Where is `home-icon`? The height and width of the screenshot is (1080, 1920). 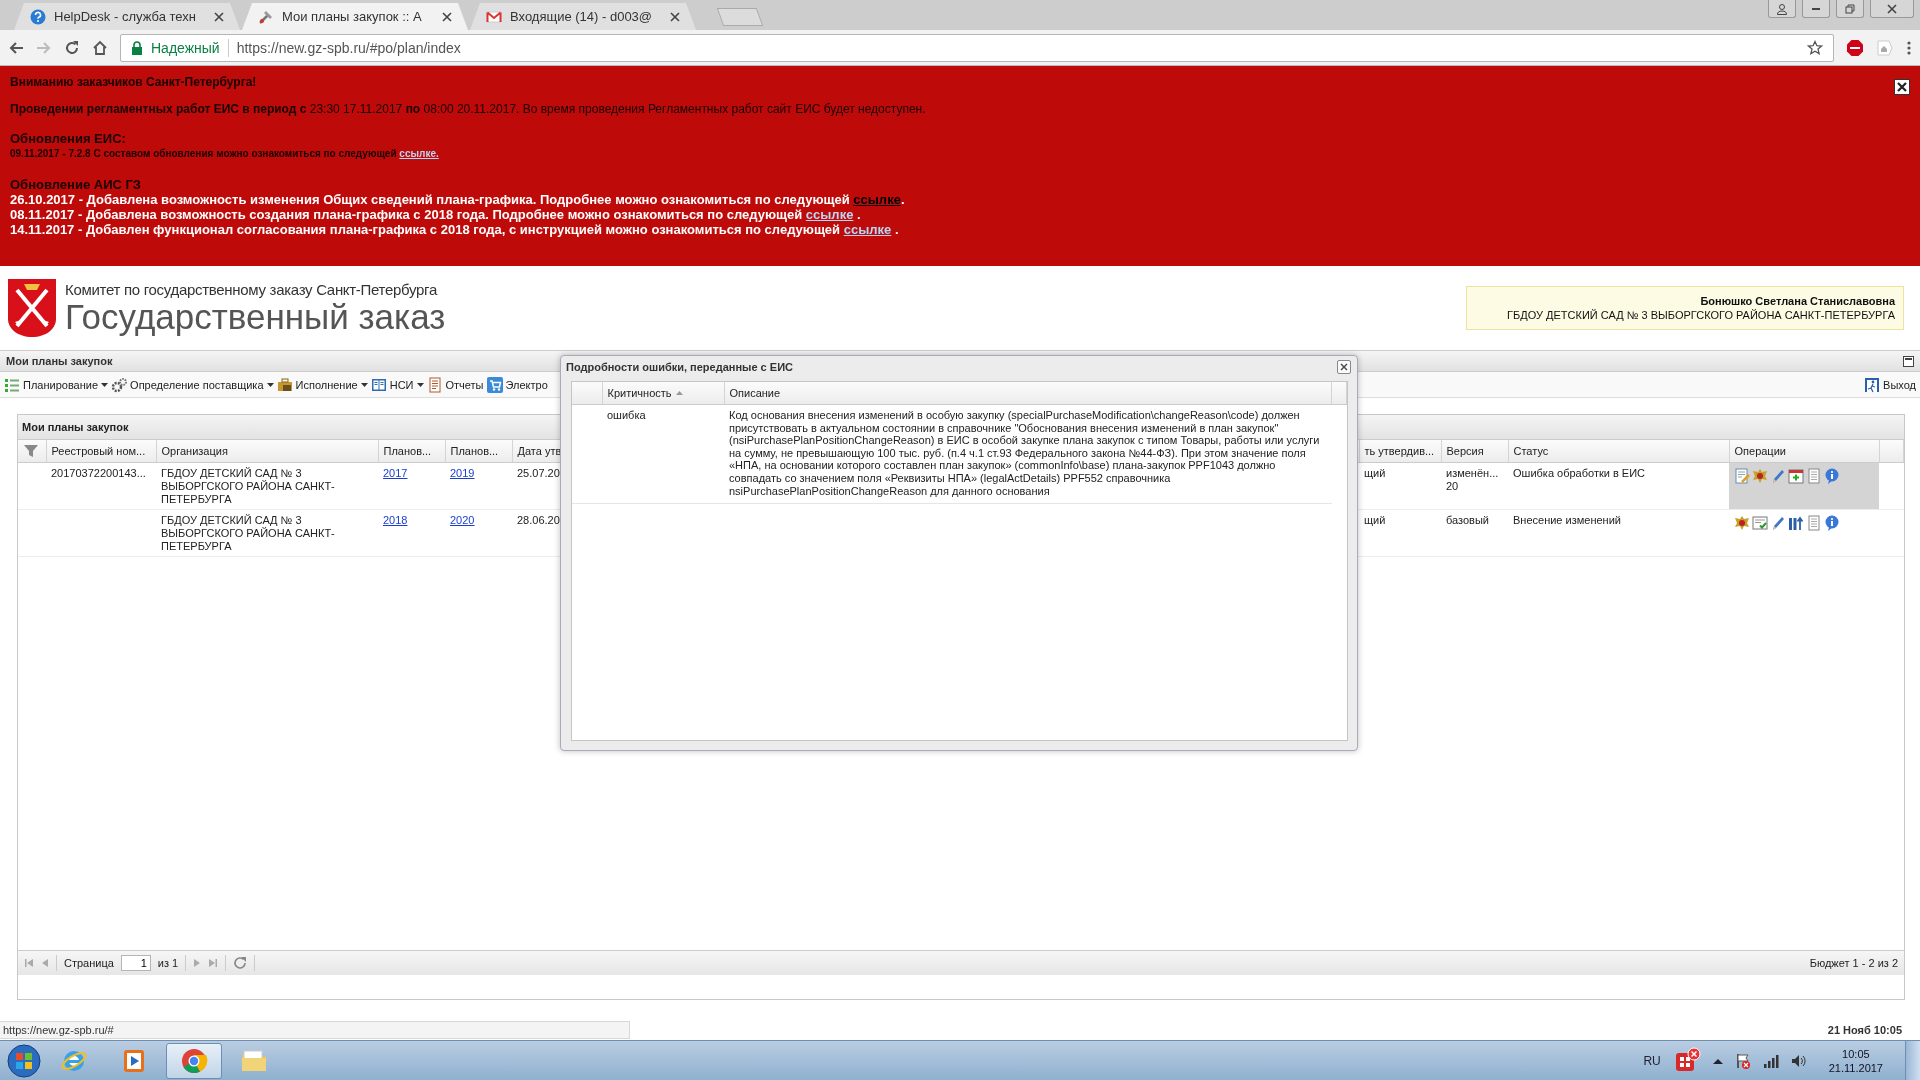 home-icon is located at coordinates (100, 47).